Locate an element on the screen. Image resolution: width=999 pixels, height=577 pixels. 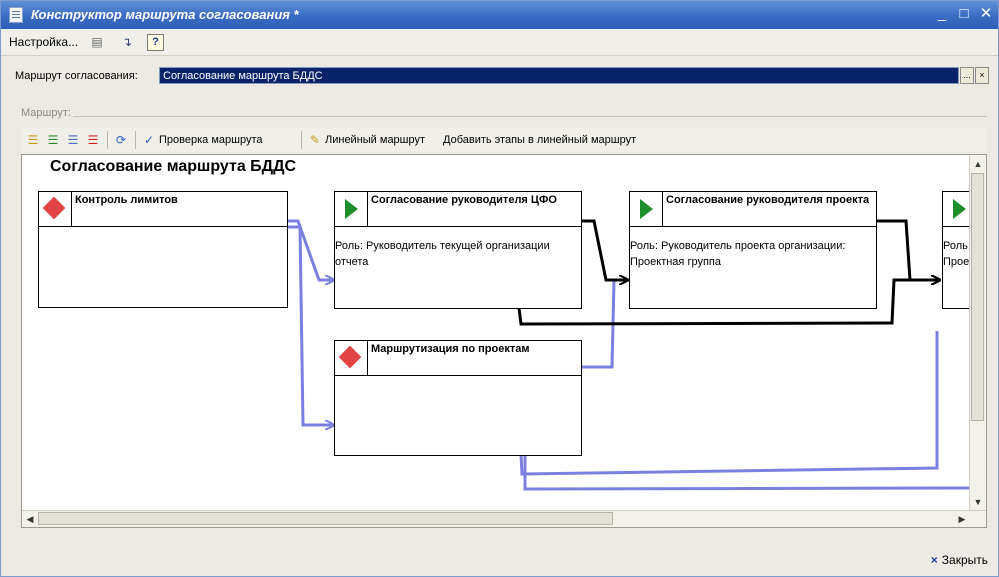
close-label: Закрыть is located at coordinates (964, 560).